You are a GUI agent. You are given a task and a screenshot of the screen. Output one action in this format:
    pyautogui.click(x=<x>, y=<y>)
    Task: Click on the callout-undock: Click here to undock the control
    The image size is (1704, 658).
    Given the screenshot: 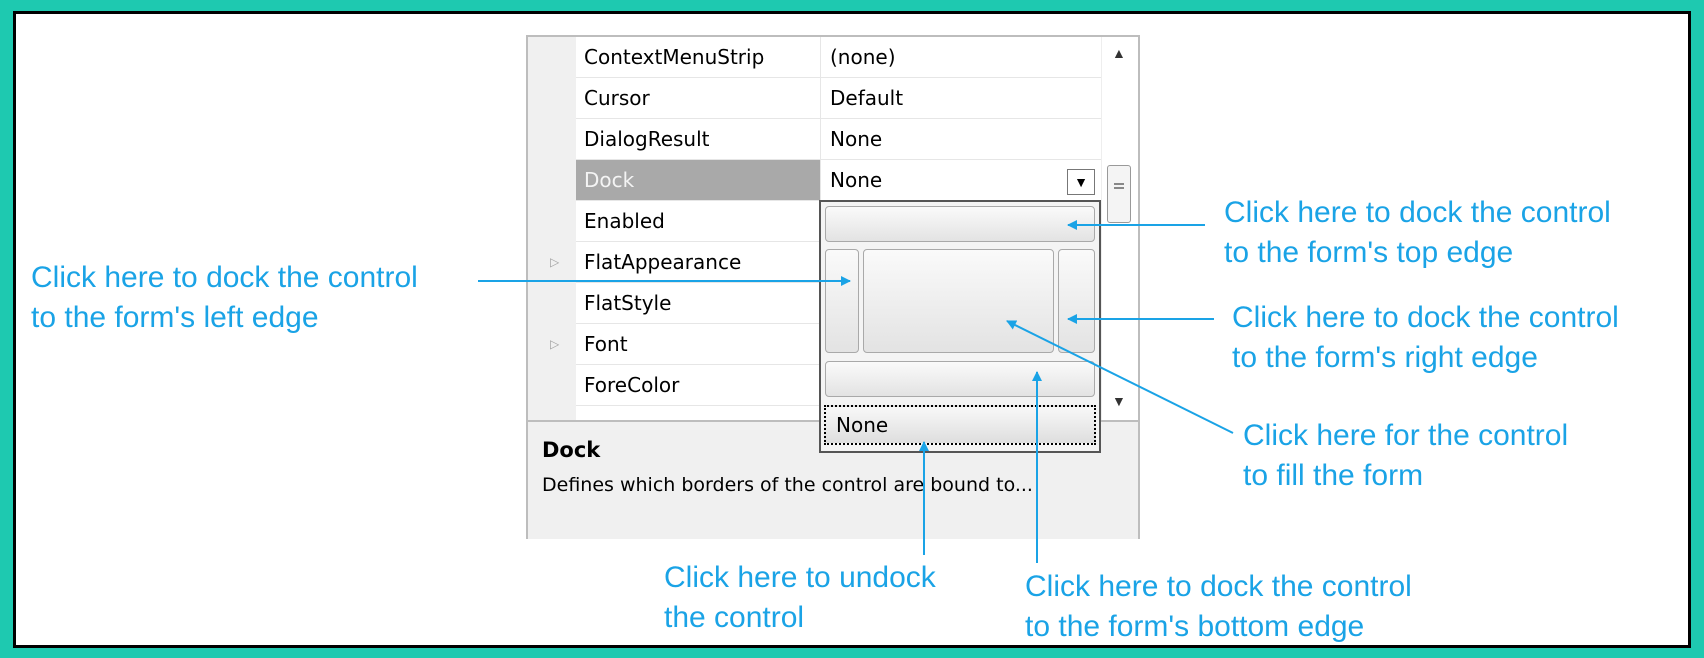 What is the action you would take?
    pyautogui.click(x=800, y=598)
    